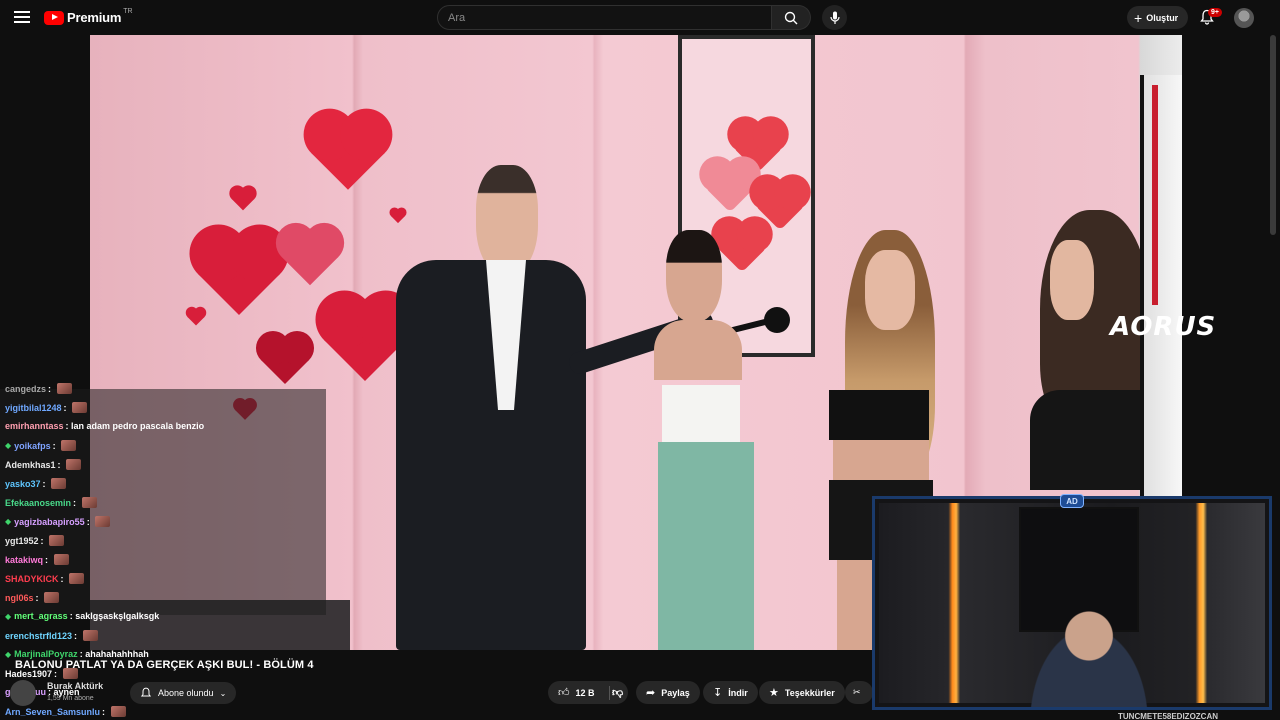  Describe the element at coordinates (1215, 12) in the screenshot. I see `notification-badge: 9+` at that location.